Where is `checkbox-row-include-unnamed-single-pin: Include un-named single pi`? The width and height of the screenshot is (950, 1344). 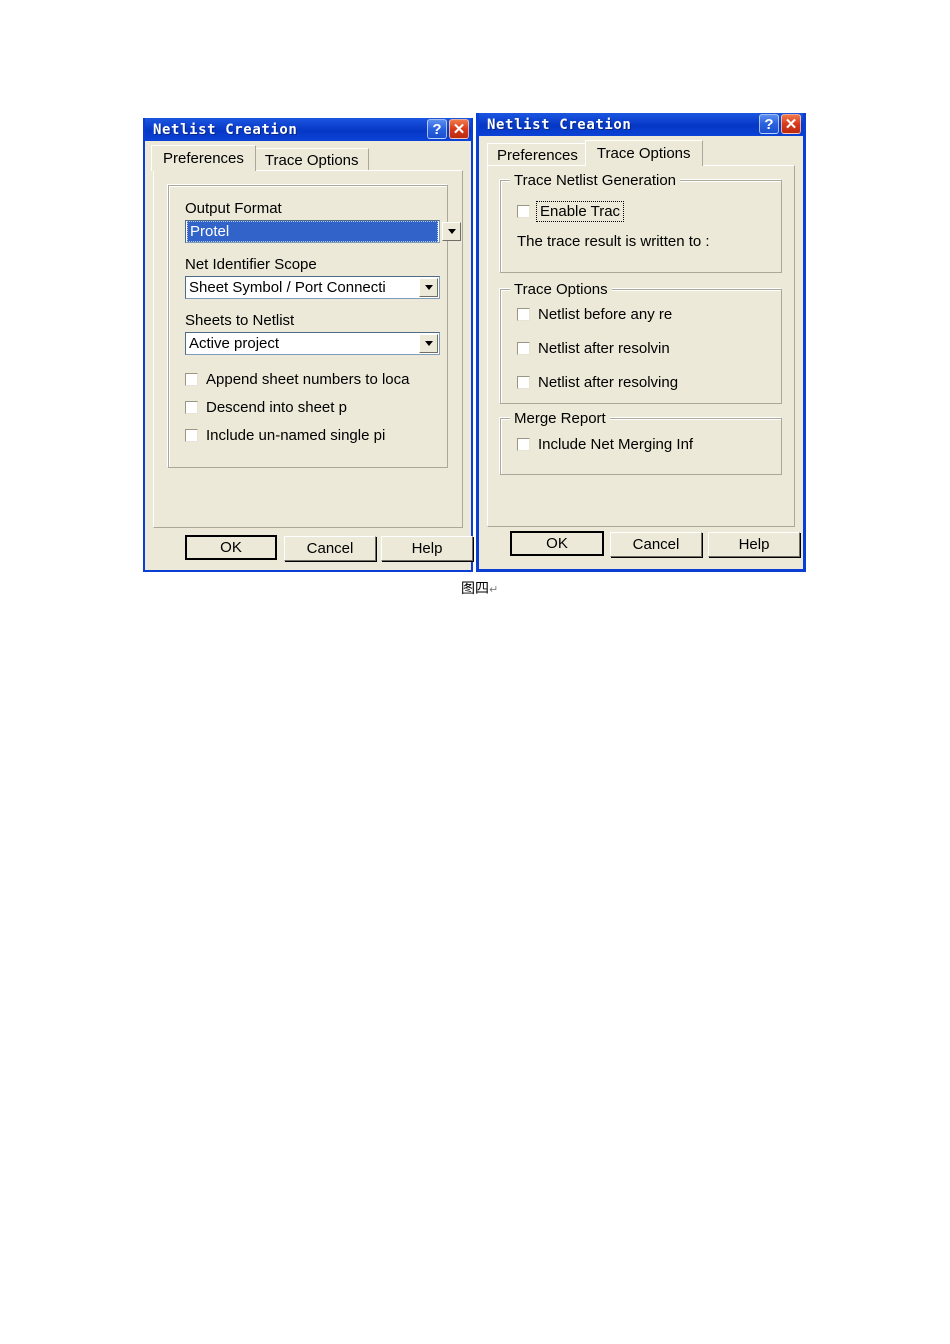
checkbox-row-include-unnamed-single-pin: Include un-named single pi is located at coordinates (285, 435).